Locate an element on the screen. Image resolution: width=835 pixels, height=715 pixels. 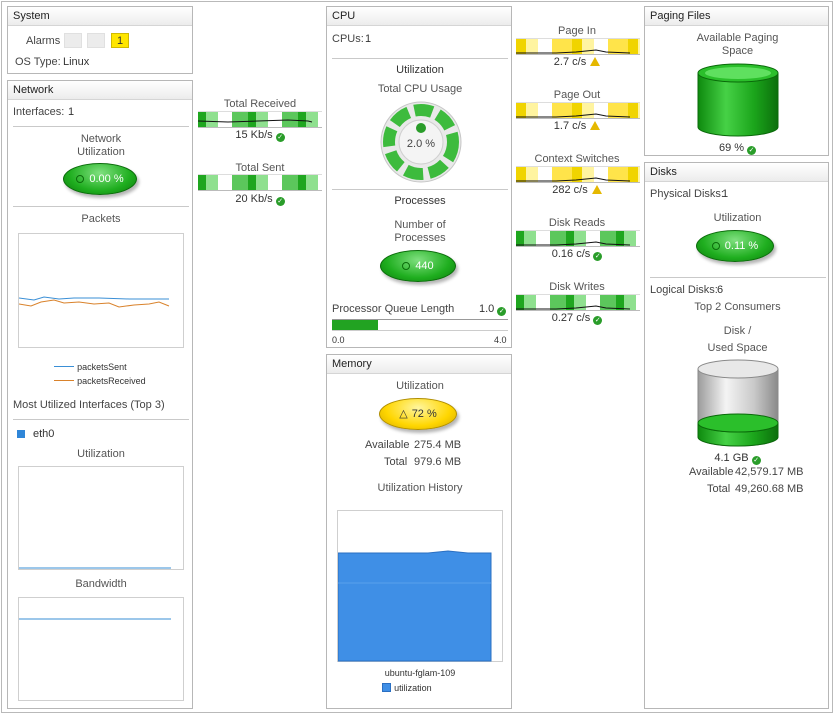
disk-total-value: 49,260.68 MB is located at coordinates (769, 489).